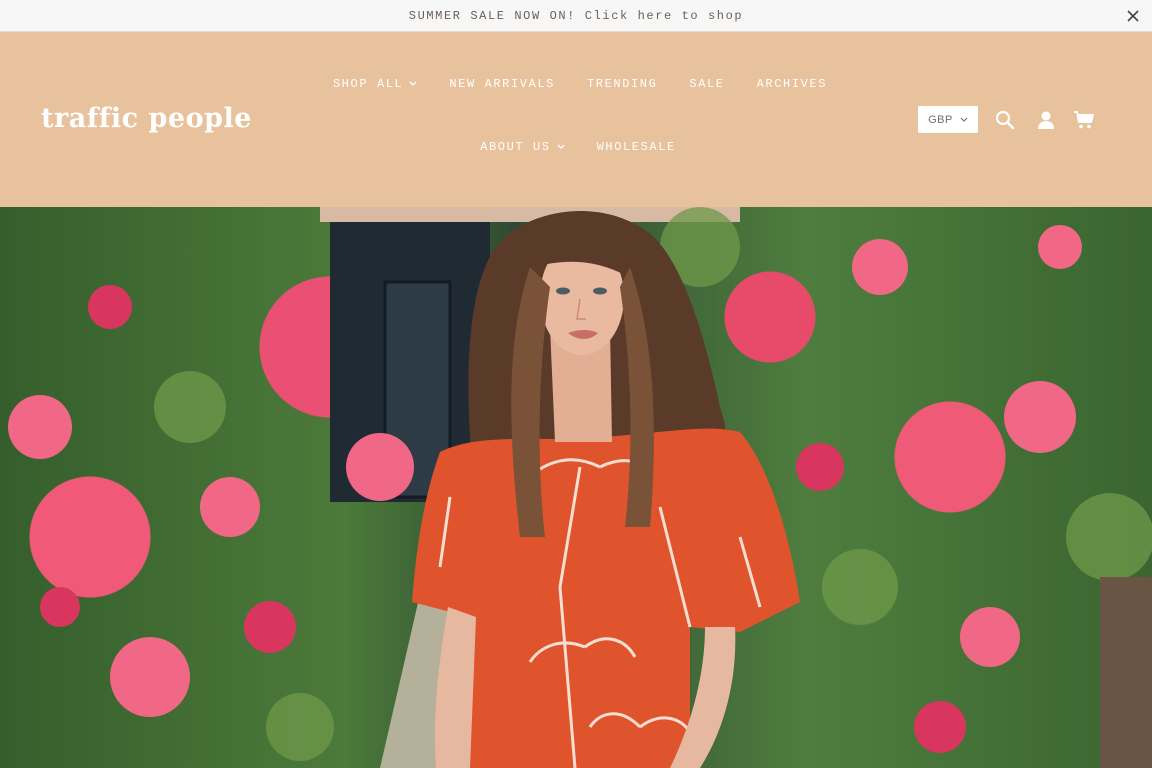 This screenshot has height=768, width=1152. I want to click on nav-shop-all: SHOP ALL, so click(375, 84).